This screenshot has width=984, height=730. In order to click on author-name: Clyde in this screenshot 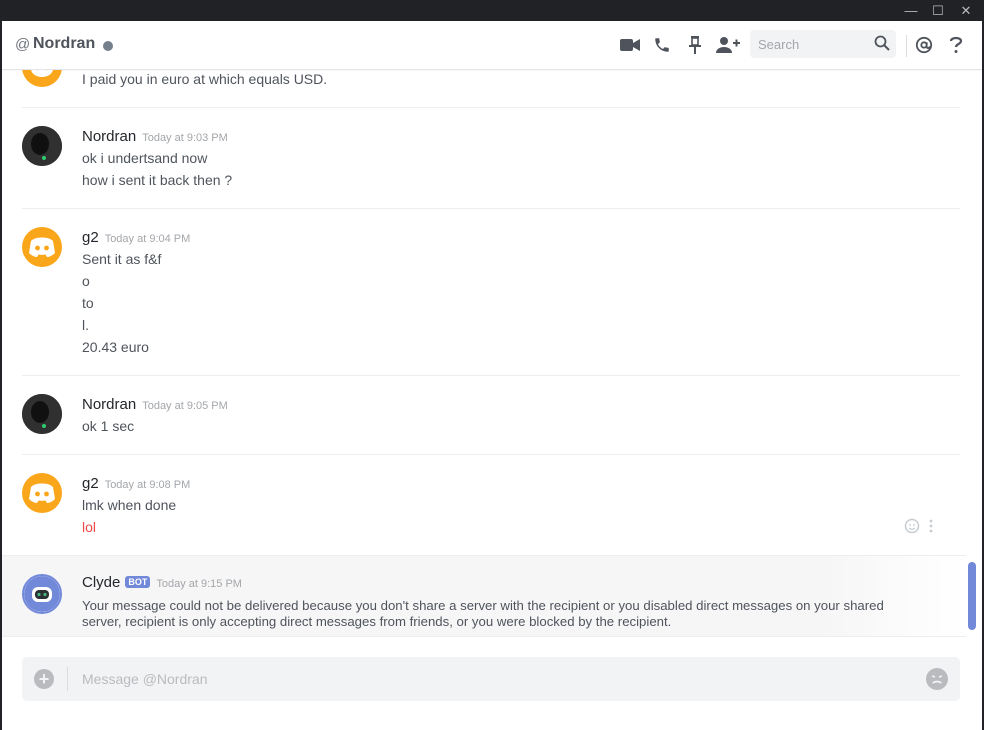, I will do `click(101, 582)`.